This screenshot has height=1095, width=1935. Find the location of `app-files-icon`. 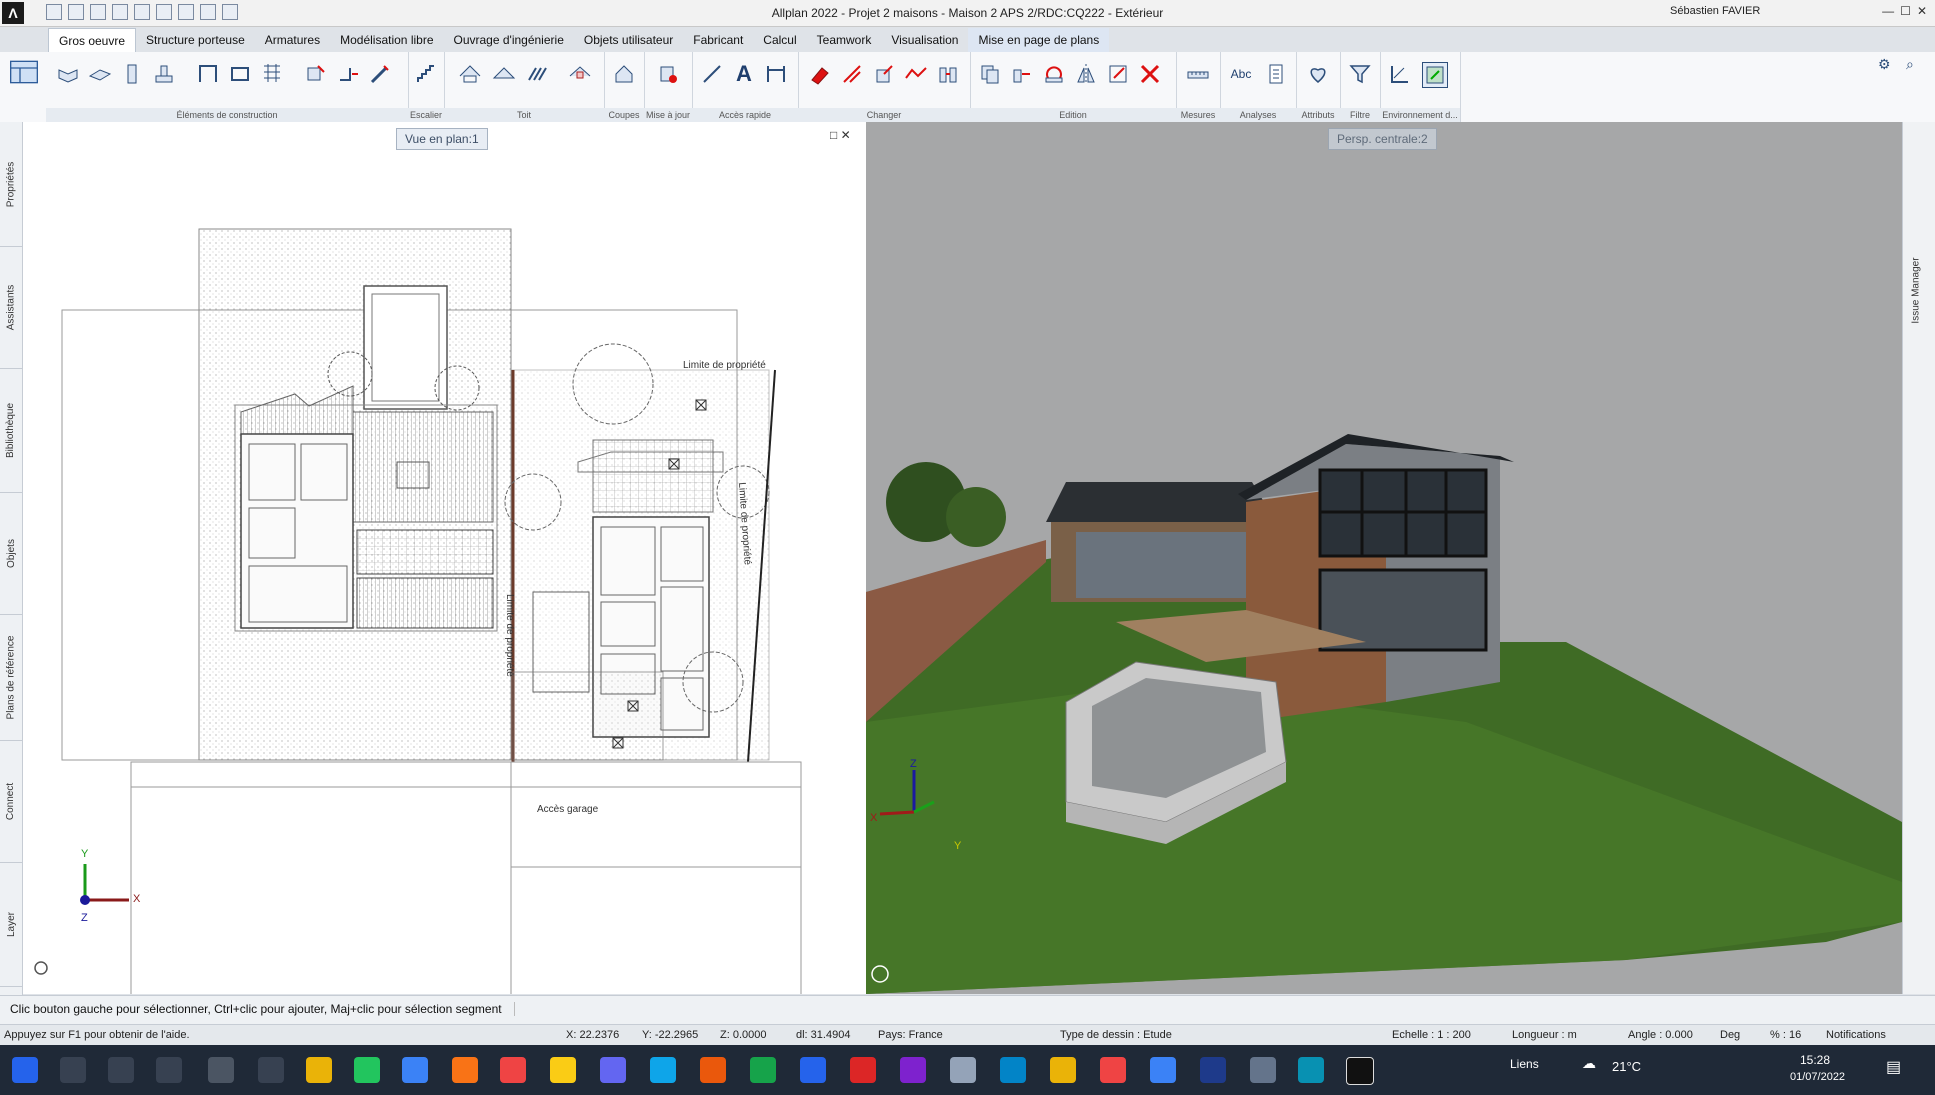

app-files-icon is located at coordinates (319, 1070).